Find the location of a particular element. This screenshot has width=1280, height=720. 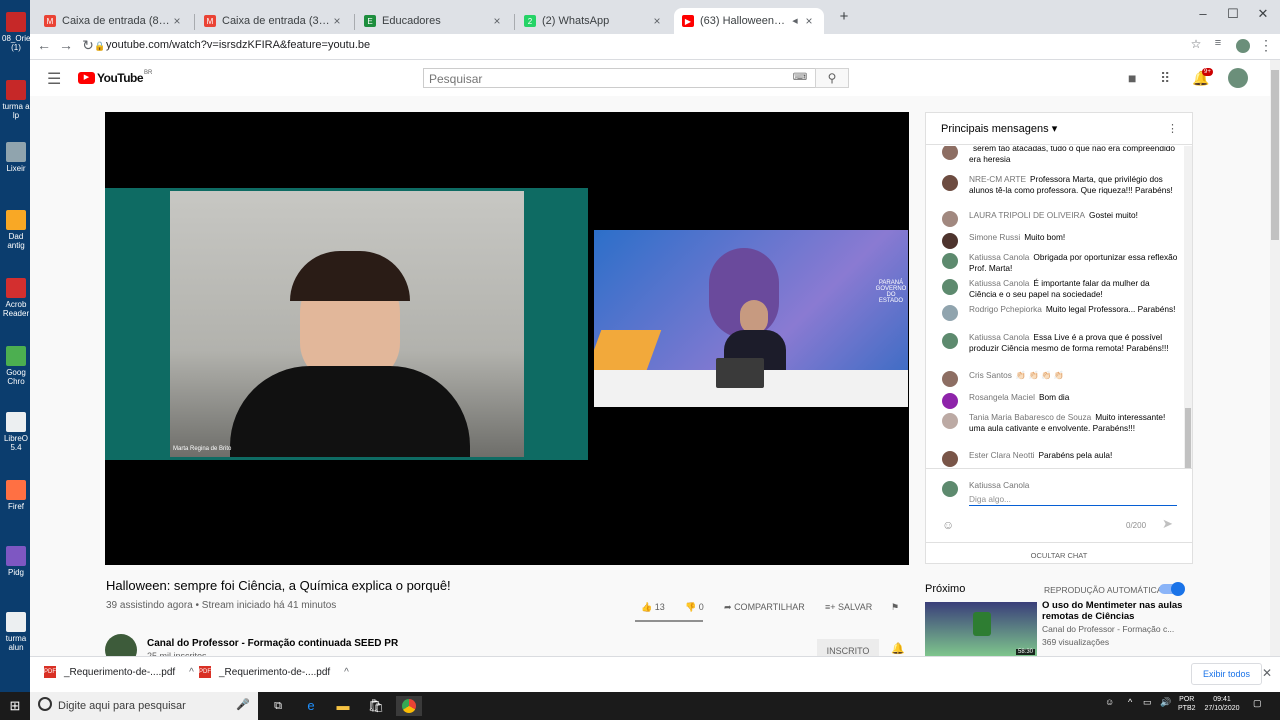

chat-message: Simone Russi Muito bom! is located at coordinates (1060, 240).